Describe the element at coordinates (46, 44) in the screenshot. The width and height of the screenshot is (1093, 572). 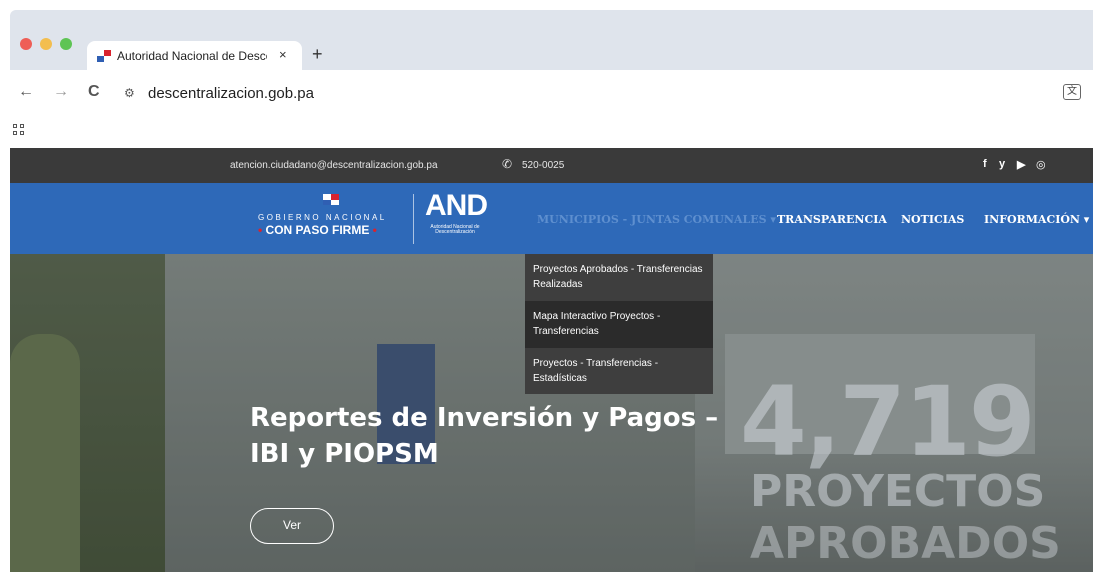
I see `minimize-window-button` at that location.